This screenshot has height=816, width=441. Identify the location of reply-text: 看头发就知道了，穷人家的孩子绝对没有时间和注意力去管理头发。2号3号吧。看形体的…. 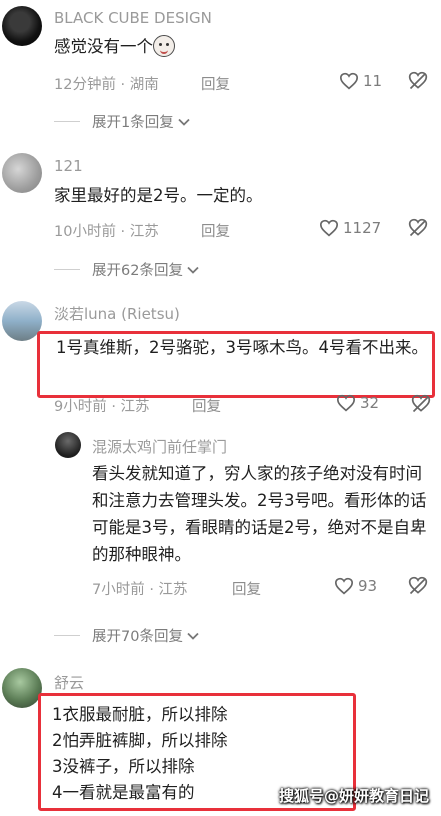
(259, 514).